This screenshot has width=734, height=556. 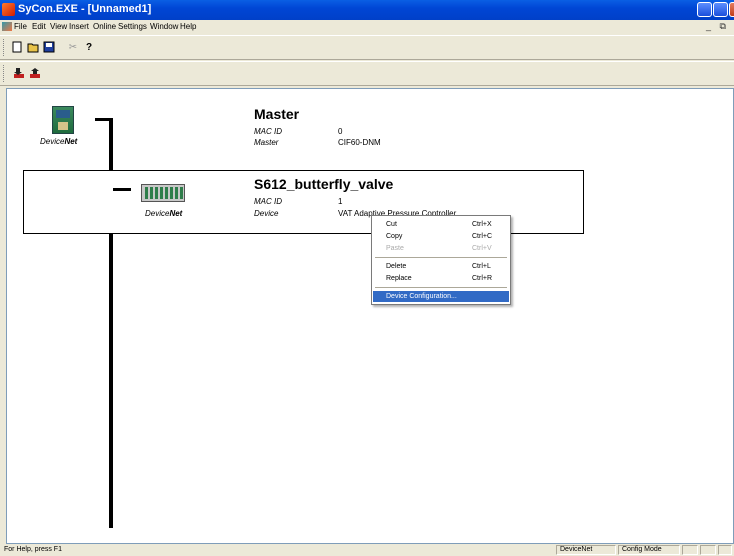 I want to click on menu-online: Online, so click(x=104, y=26).